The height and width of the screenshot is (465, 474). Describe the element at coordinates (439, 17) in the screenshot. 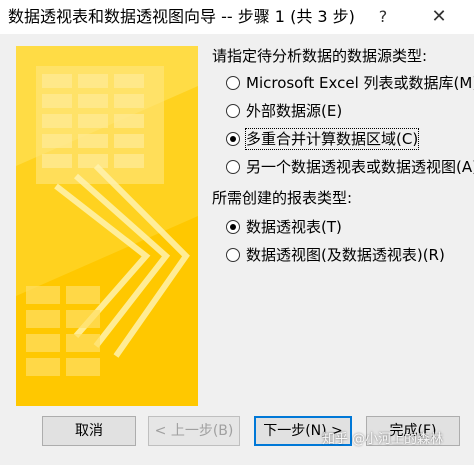

I see `close-icon: ✕` at that location.